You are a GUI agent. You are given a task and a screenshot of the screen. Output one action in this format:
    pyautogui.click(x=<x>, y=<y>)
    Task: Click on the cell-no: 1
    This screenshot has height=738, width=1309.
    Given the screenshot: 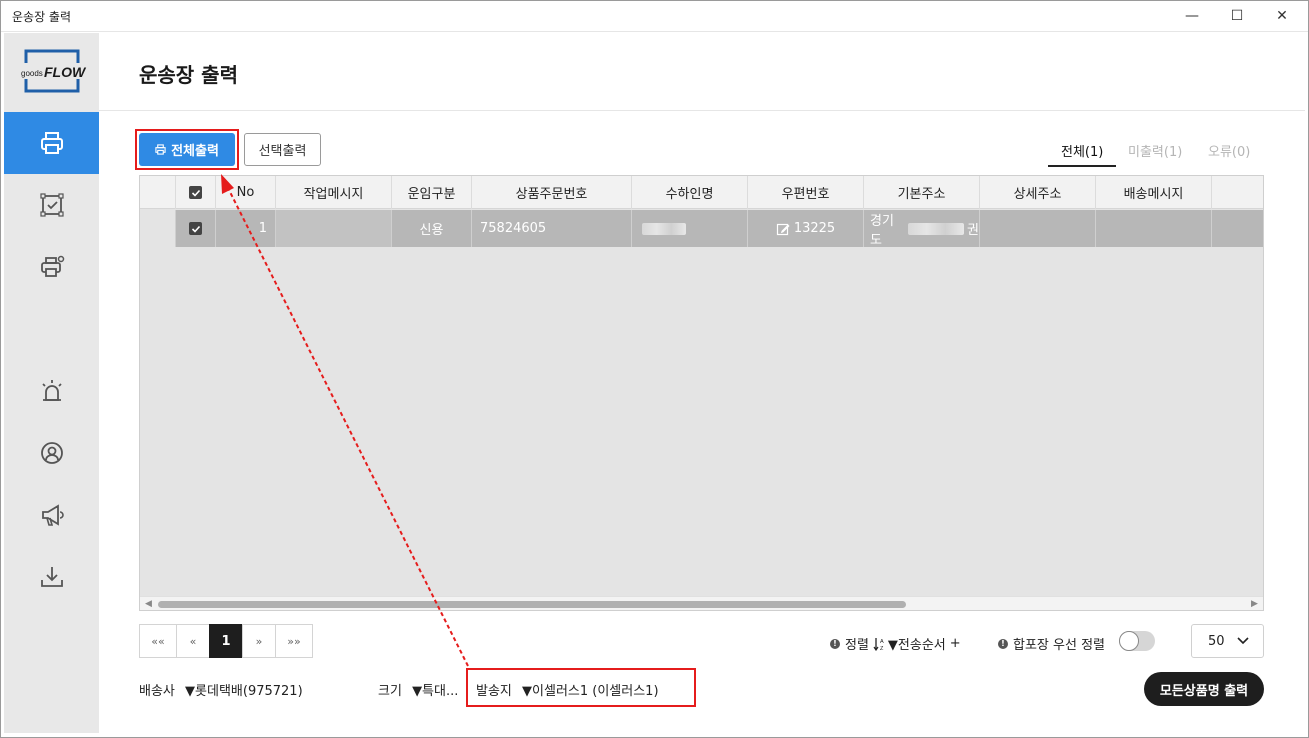 What is the action you would take?
    pyautogui.click(x=246, y=228)
    